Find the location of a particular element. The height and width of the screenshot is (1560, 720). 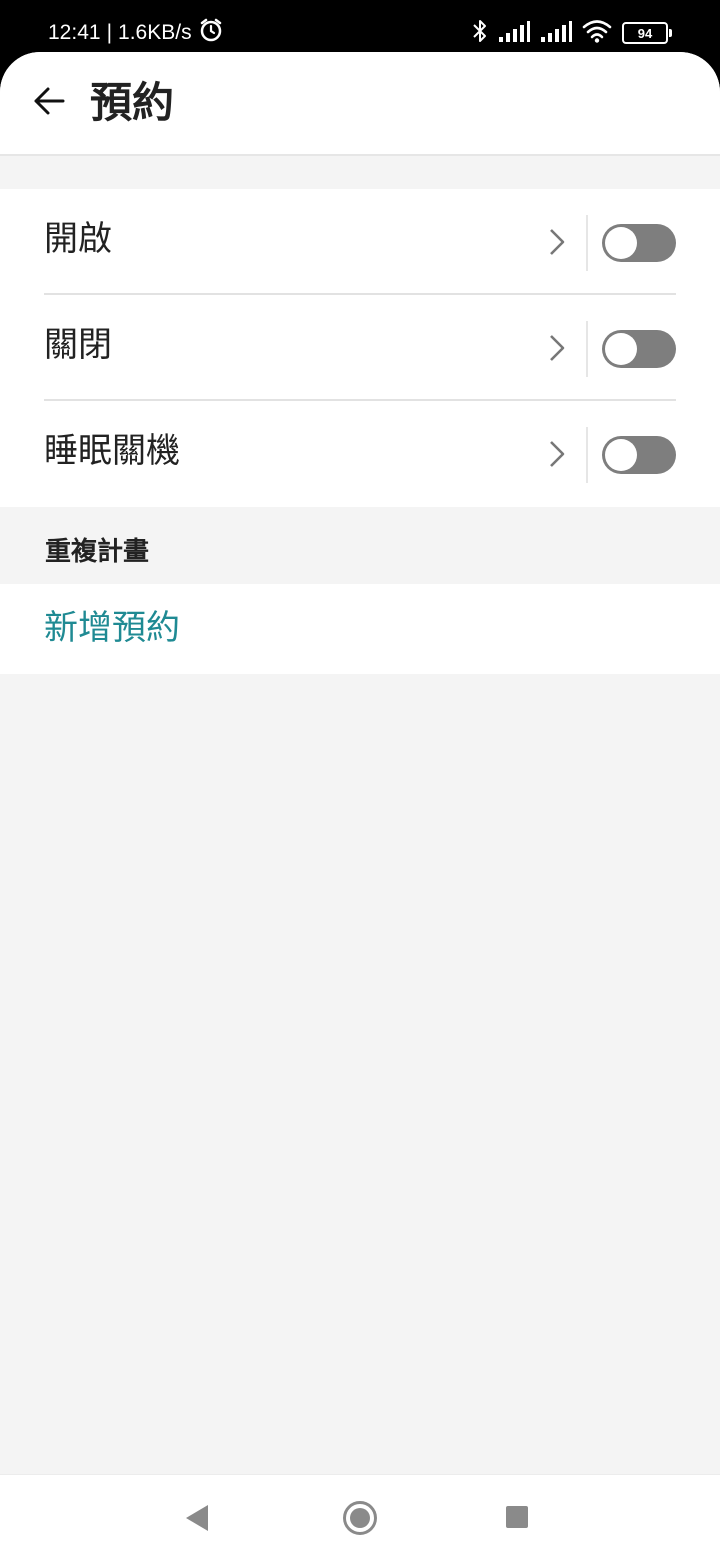

network-speed: 1.6KB/s is located at coordinates (155, 32).